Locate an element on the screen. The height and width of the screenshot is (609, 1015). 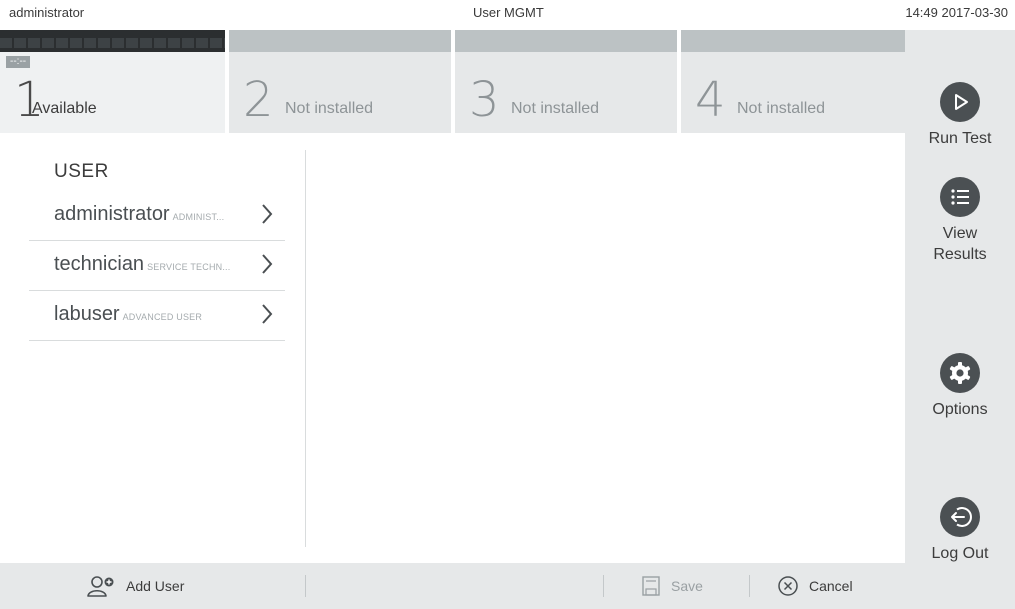
status-bar: administrator User MGMT 14:49 2017-03-30 is located at coordinates (507, 15).